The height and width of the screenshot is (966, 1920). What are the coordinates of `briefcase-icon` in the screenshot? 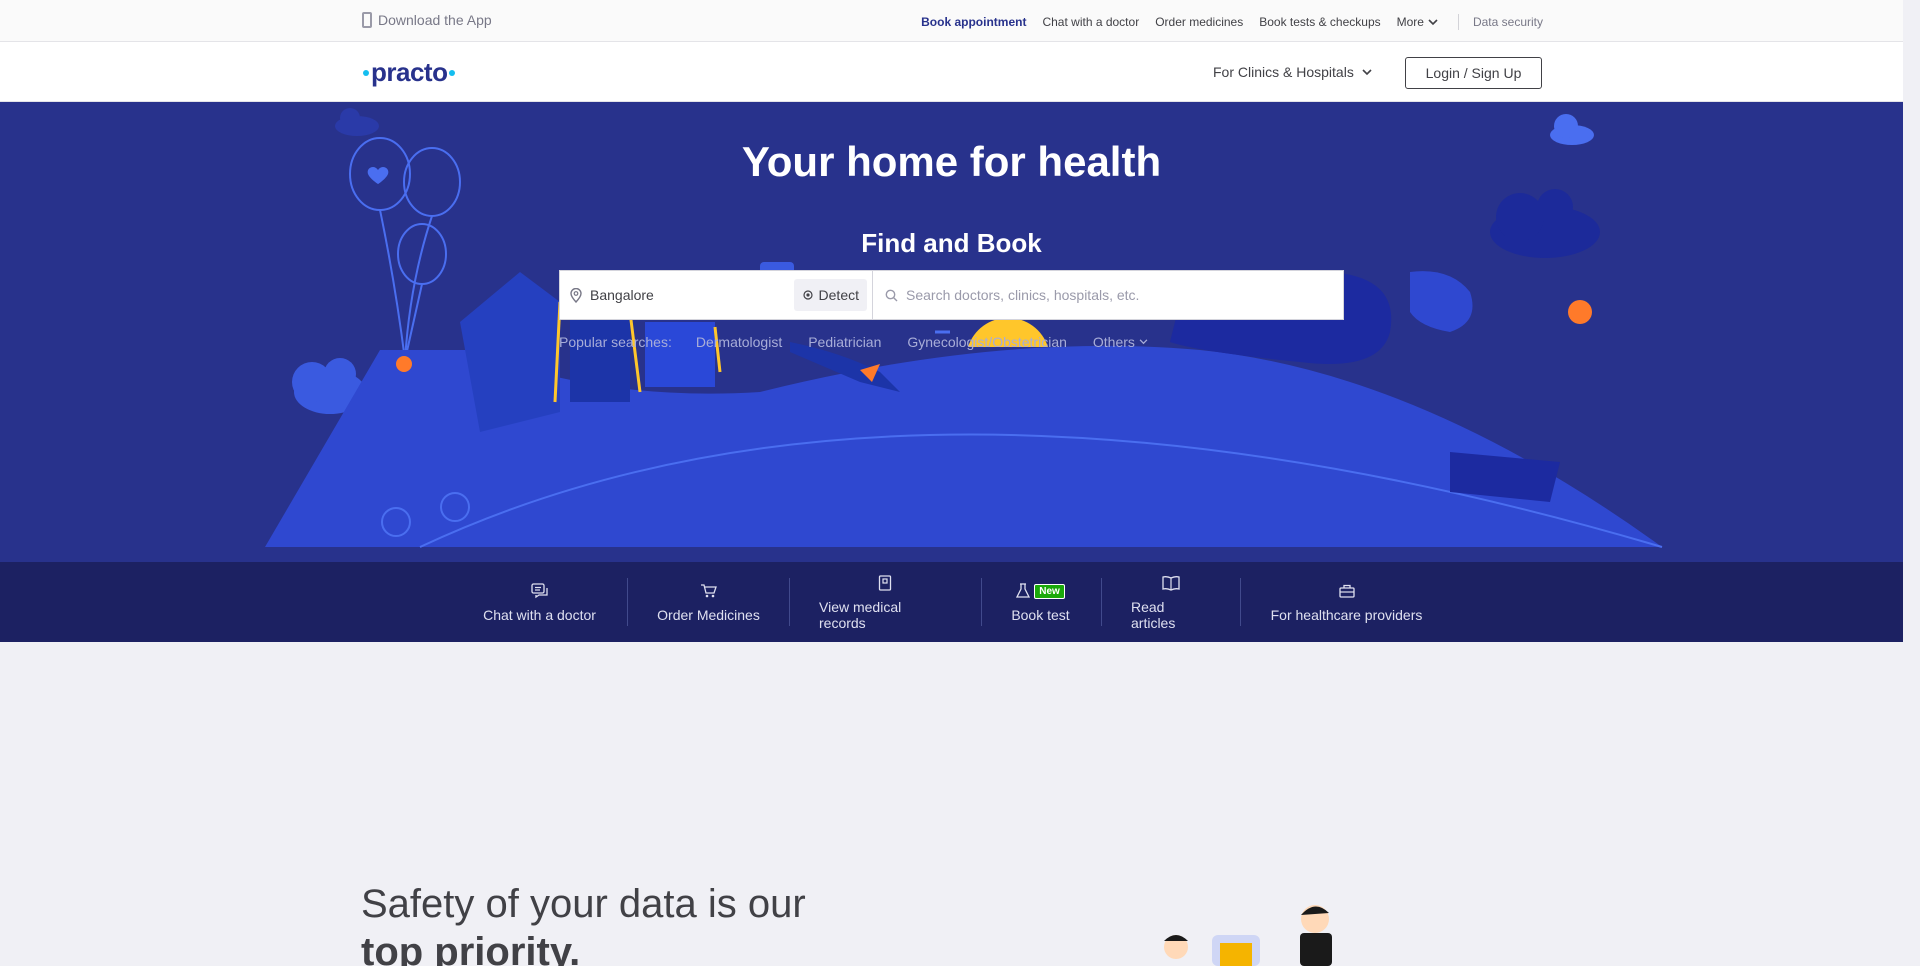 It's located at (1346, 591).